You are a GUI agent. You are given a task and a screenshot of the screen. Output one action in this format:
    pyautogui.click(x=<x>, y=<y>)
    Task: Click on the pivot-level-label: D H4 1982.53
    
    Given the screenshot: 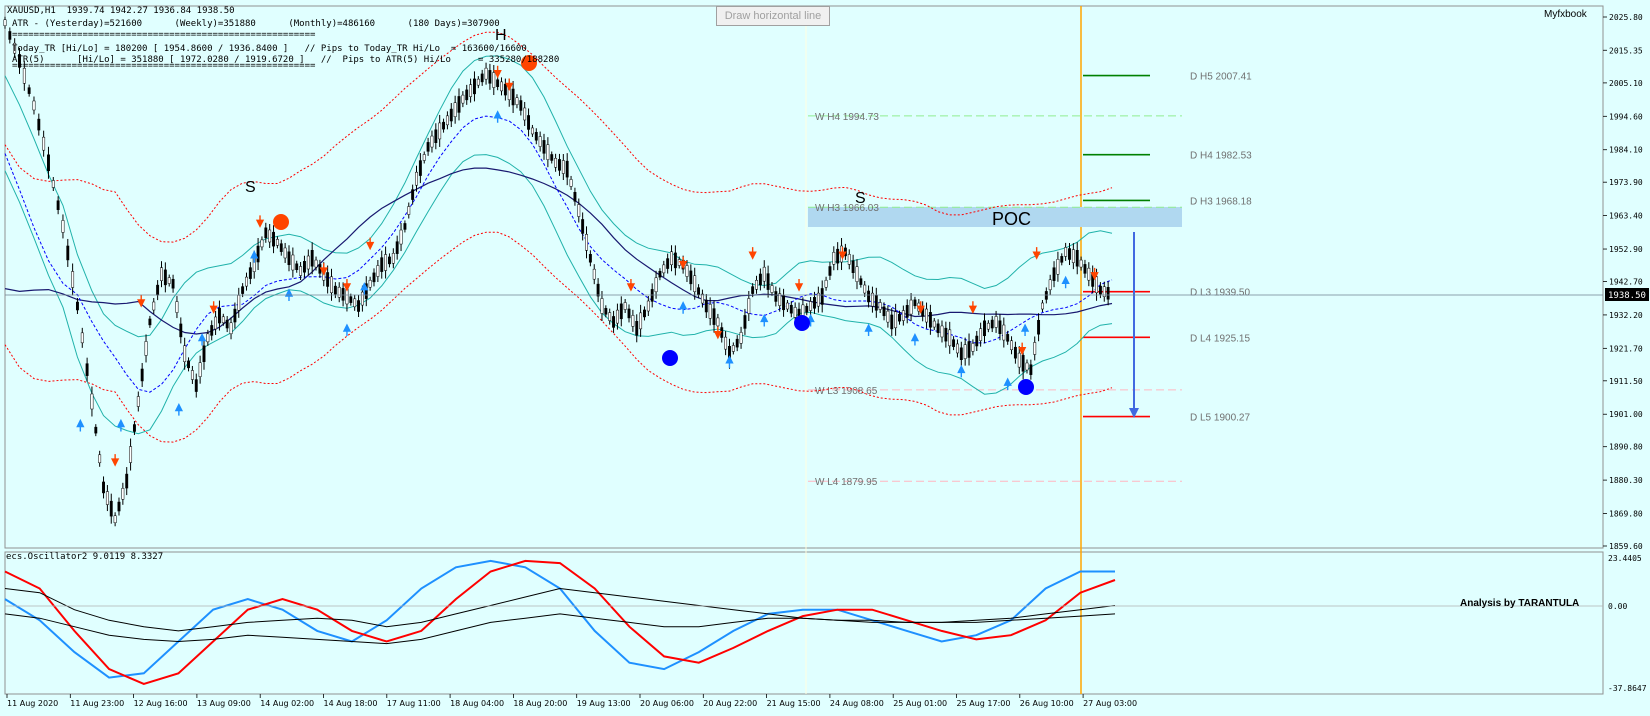 What is the action you would take?
    pyautogui.click(x=1221, y=156)
    